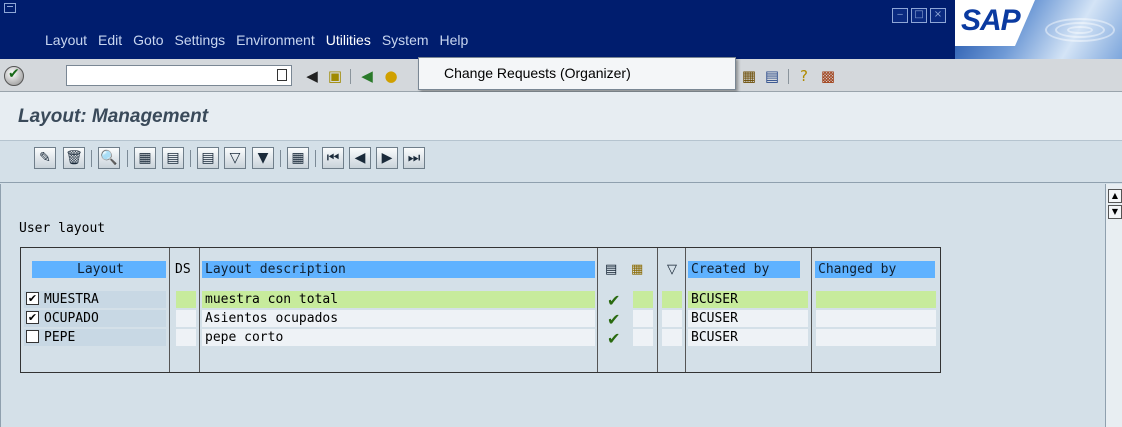  What do you see at coordinates (45, 158) in the screenshot?
I see `change-icon: ✎` at bounding box center [45, 158].